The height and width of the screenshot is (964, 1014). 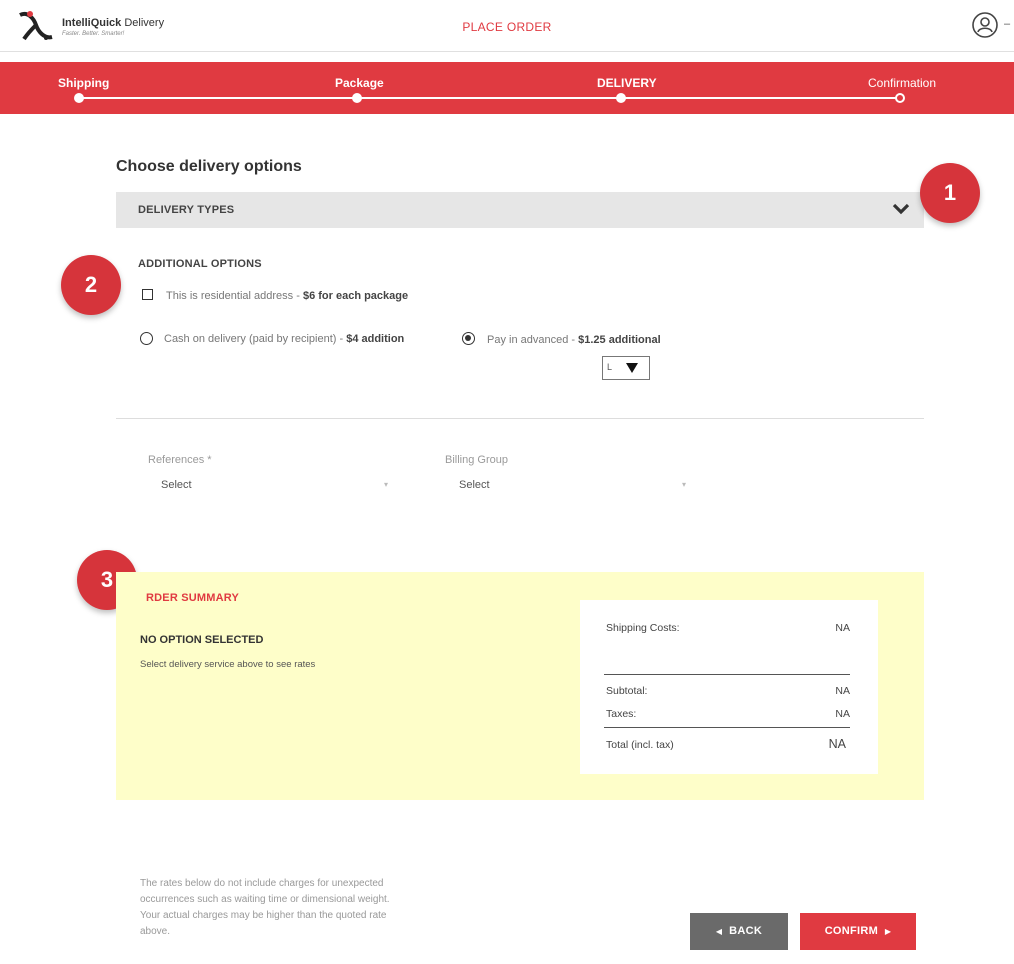 What do you see at coordinates (468, 338) in the screenshot?
I see `pay-in-advance-radio` at bounding box center [468, 338].